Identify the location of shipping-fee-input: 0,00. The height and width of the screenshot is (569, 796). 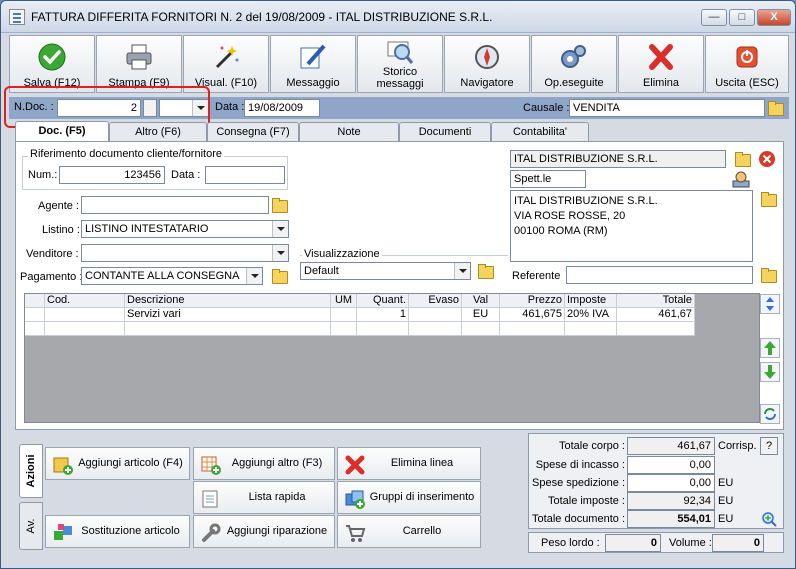
(671, 483).